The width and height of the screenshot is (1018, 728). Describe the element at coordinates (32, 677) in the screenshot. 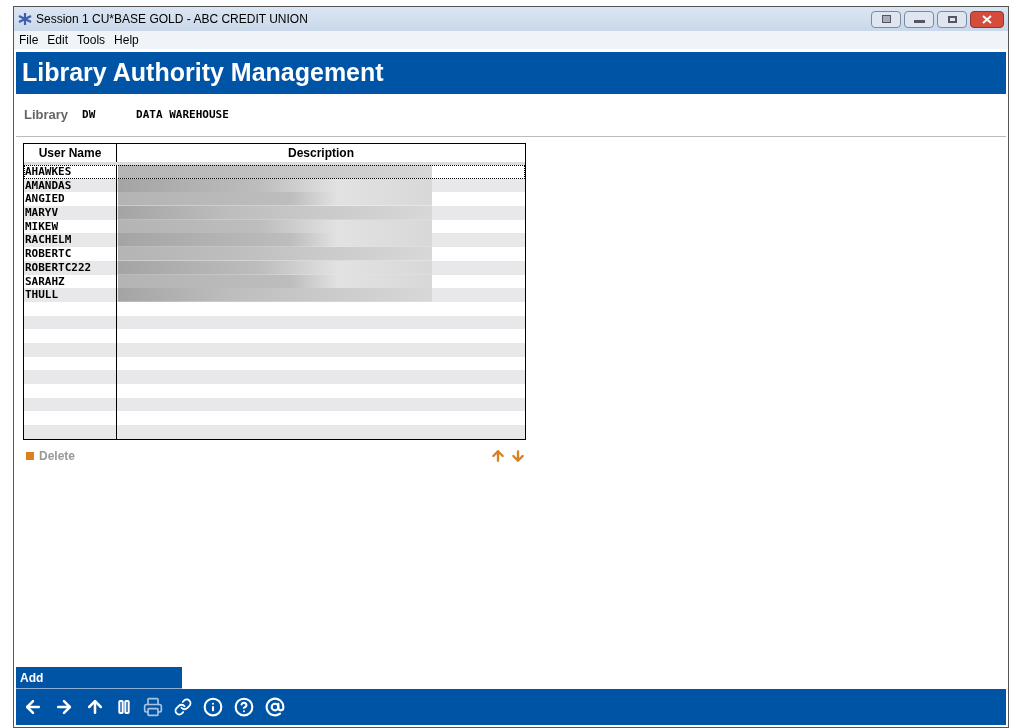

I see `add-function: Add` at that location.